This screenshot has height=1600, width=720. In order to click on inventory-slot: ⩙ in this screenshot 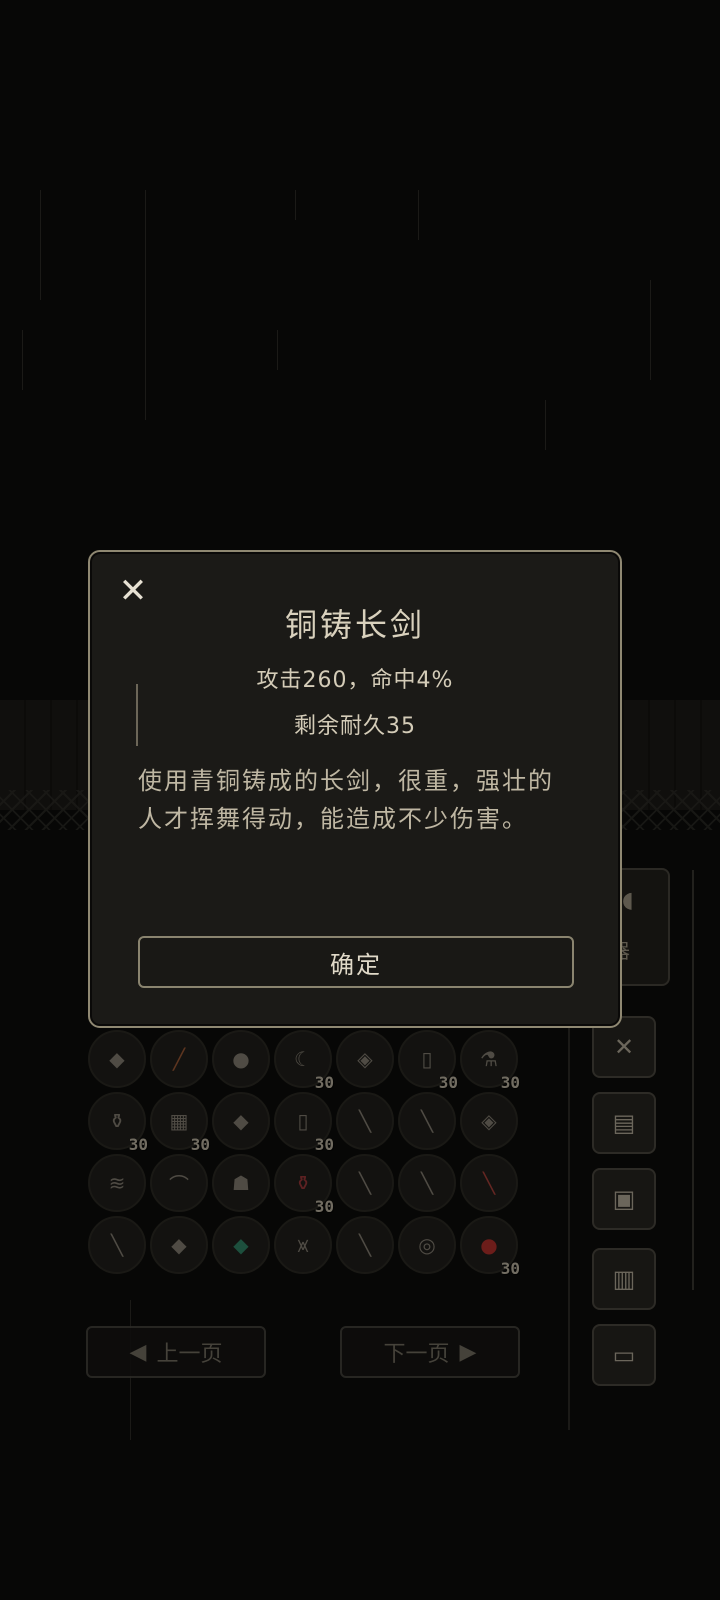, I will do `click(303, 1245)`.